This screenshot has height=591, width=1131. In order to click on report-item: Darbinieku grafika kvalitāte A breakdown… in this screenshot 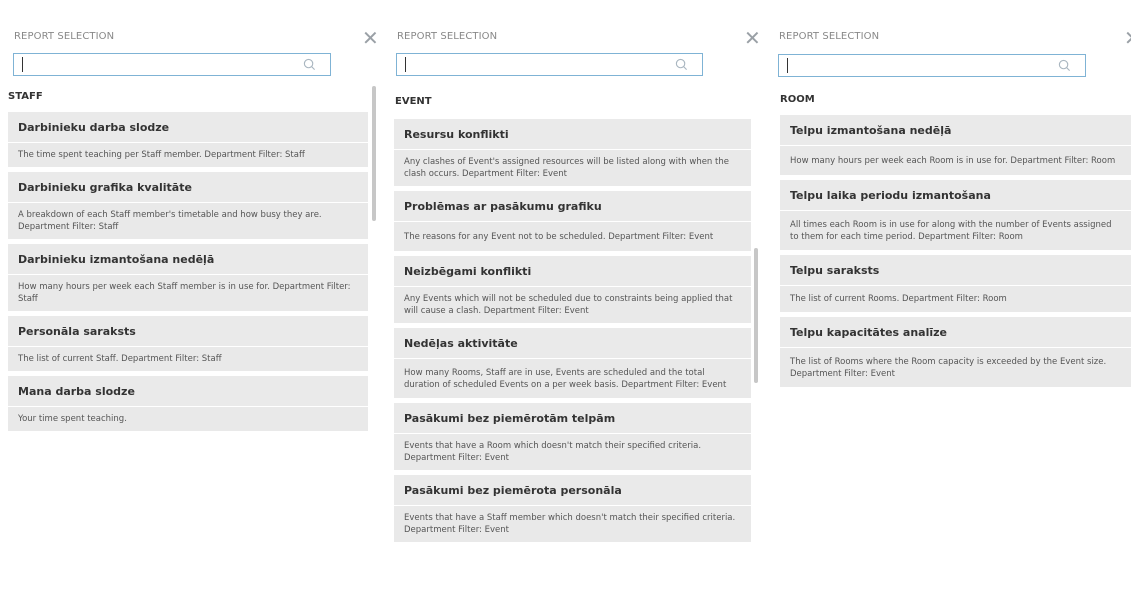, I will do `click(188, 205)`.